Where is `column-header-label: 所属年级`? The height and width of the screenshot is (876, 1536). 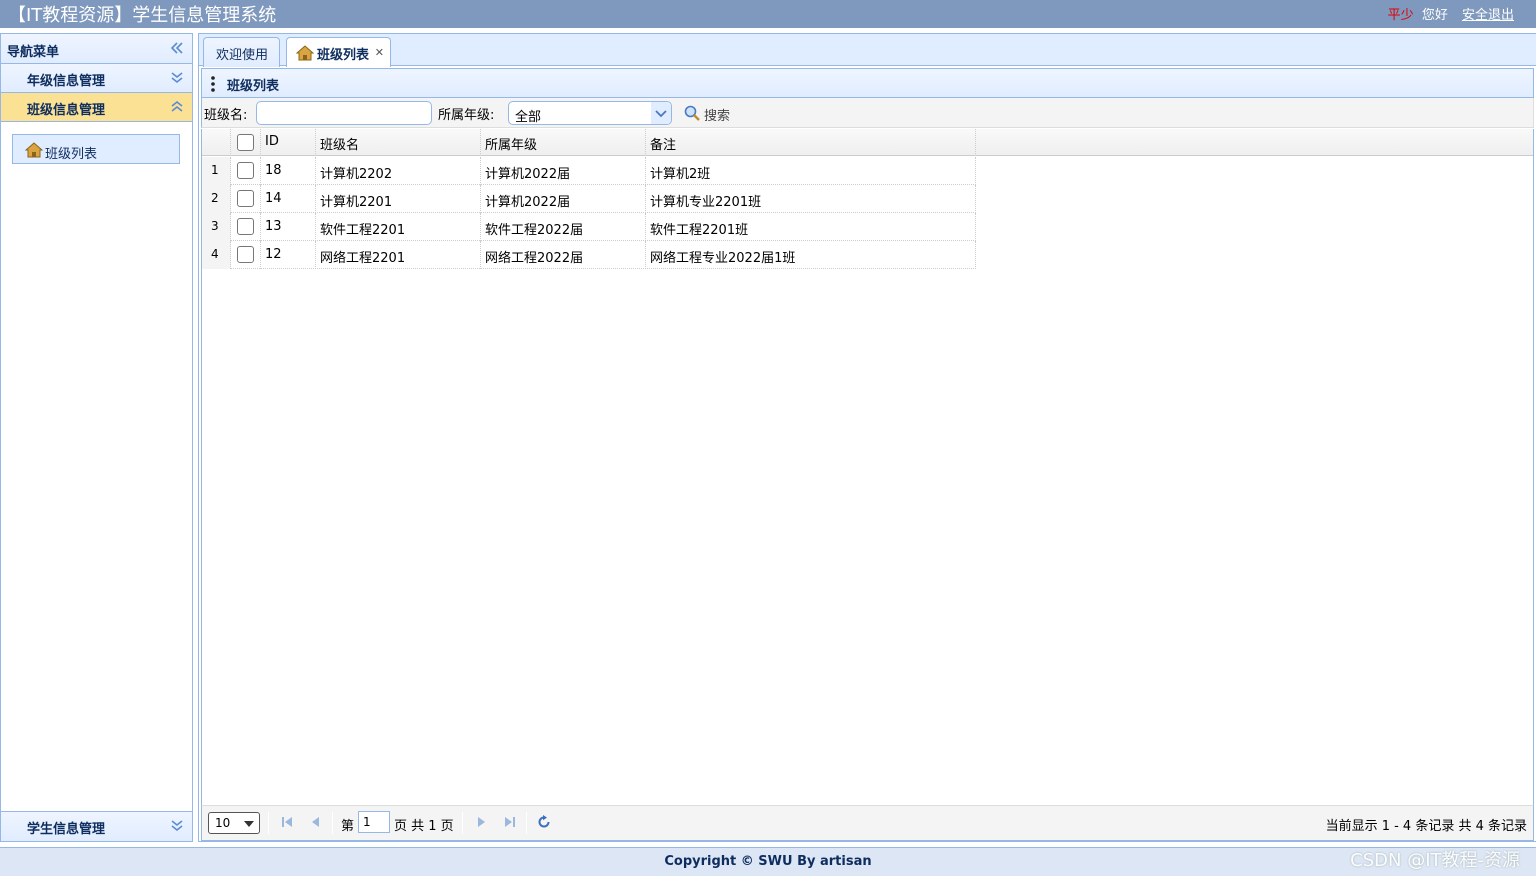
column-header-label: 所属年级 is located at coordinates (511, 145).